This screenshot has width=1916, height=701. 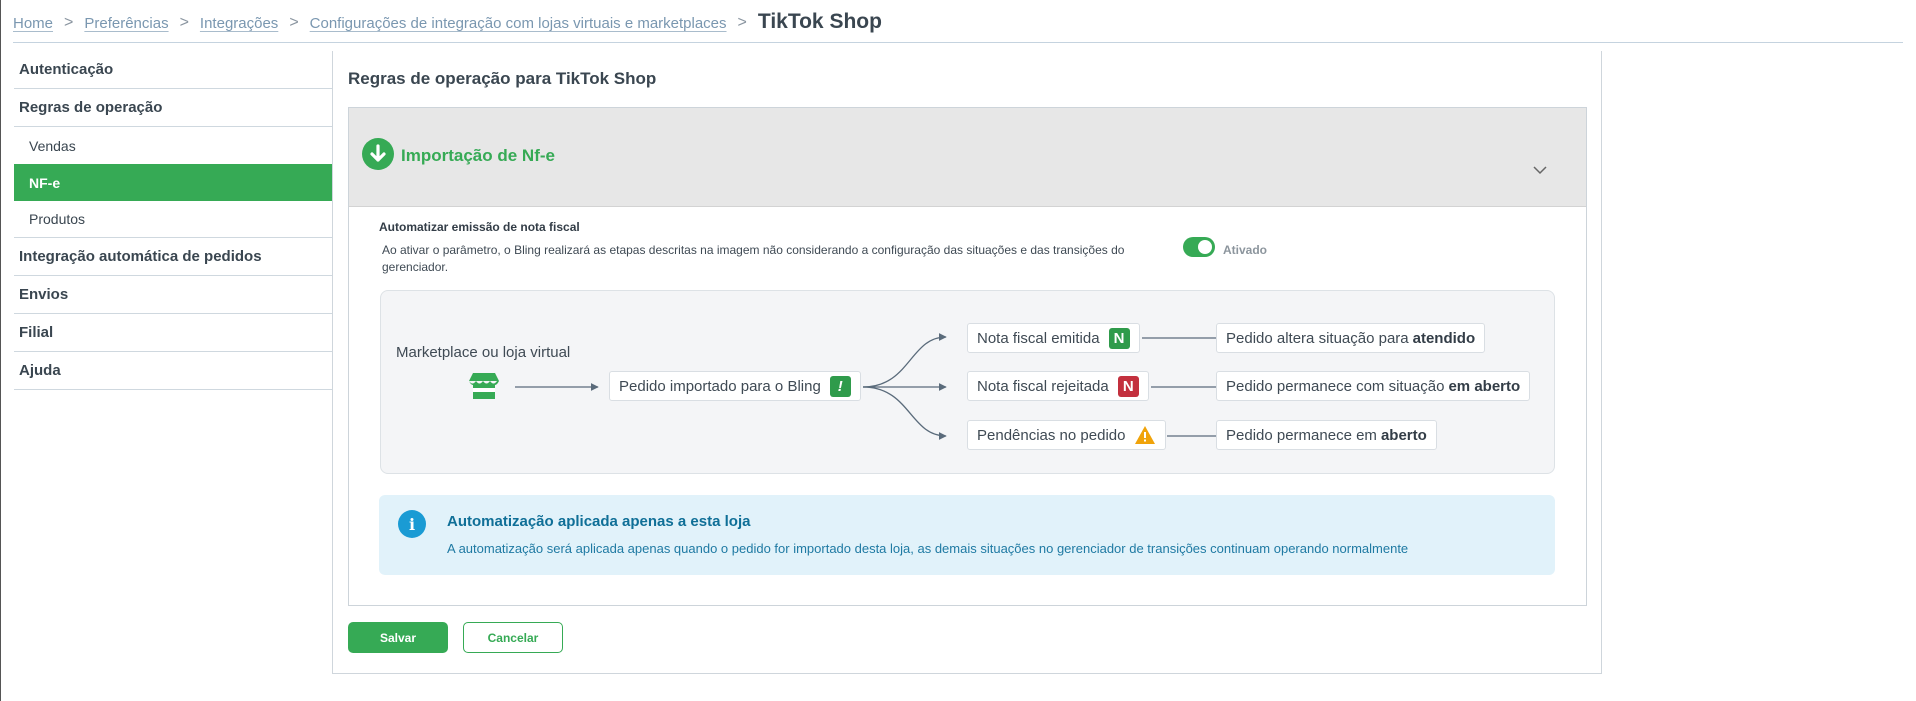 I want to click on save-button: Salvar, so click(x=398, y=637).